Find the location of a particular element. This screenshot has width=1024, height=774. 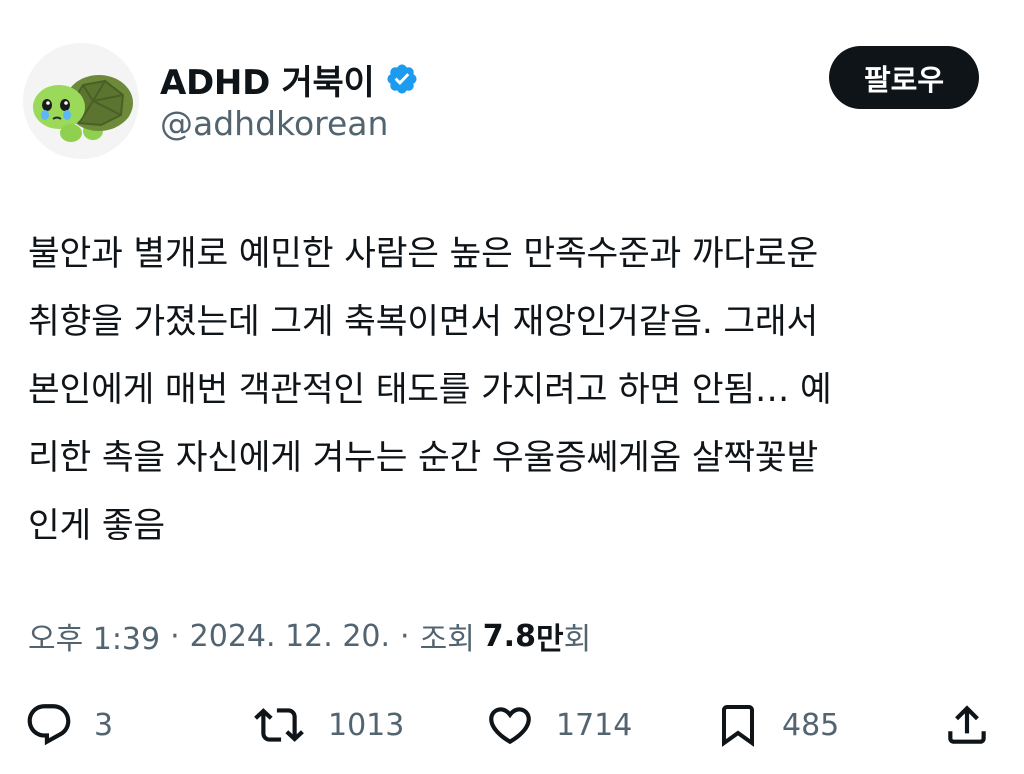

views-label: 조회 is located at coordinates (447, 639).